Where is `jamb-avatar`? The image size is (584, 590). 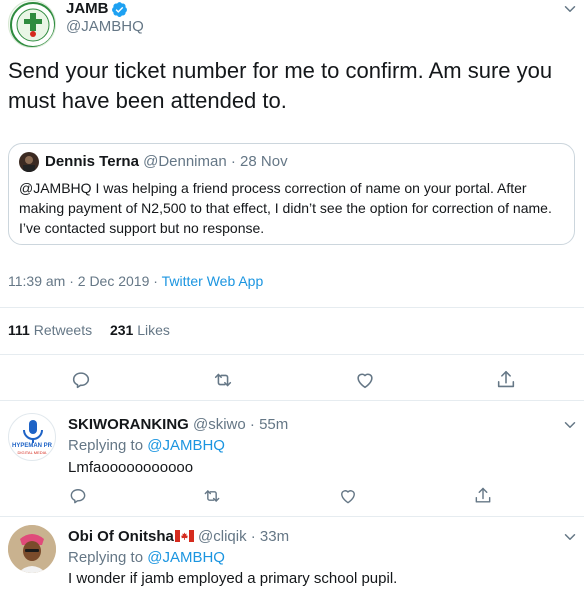
jamb-avatar is located at coordinates (32, 24).